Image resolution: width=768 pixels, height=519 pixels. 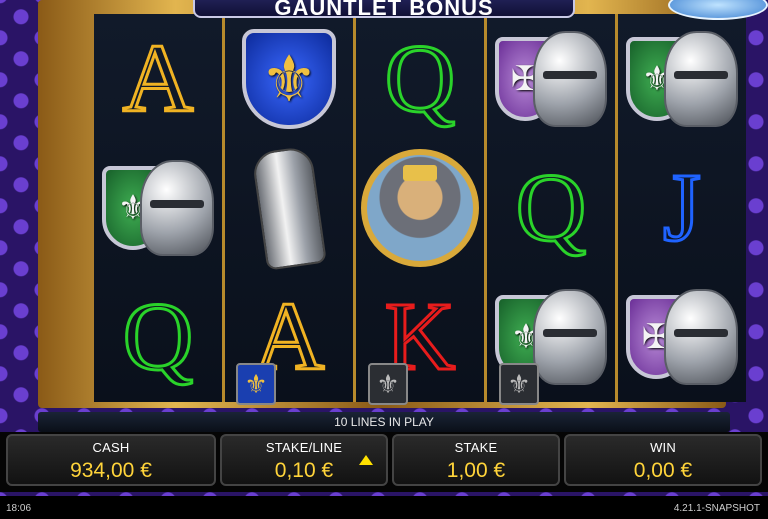 I want to click on status-bar: 18:06 4.21.1-SNAPSHOT, so click(x=384, y=507).